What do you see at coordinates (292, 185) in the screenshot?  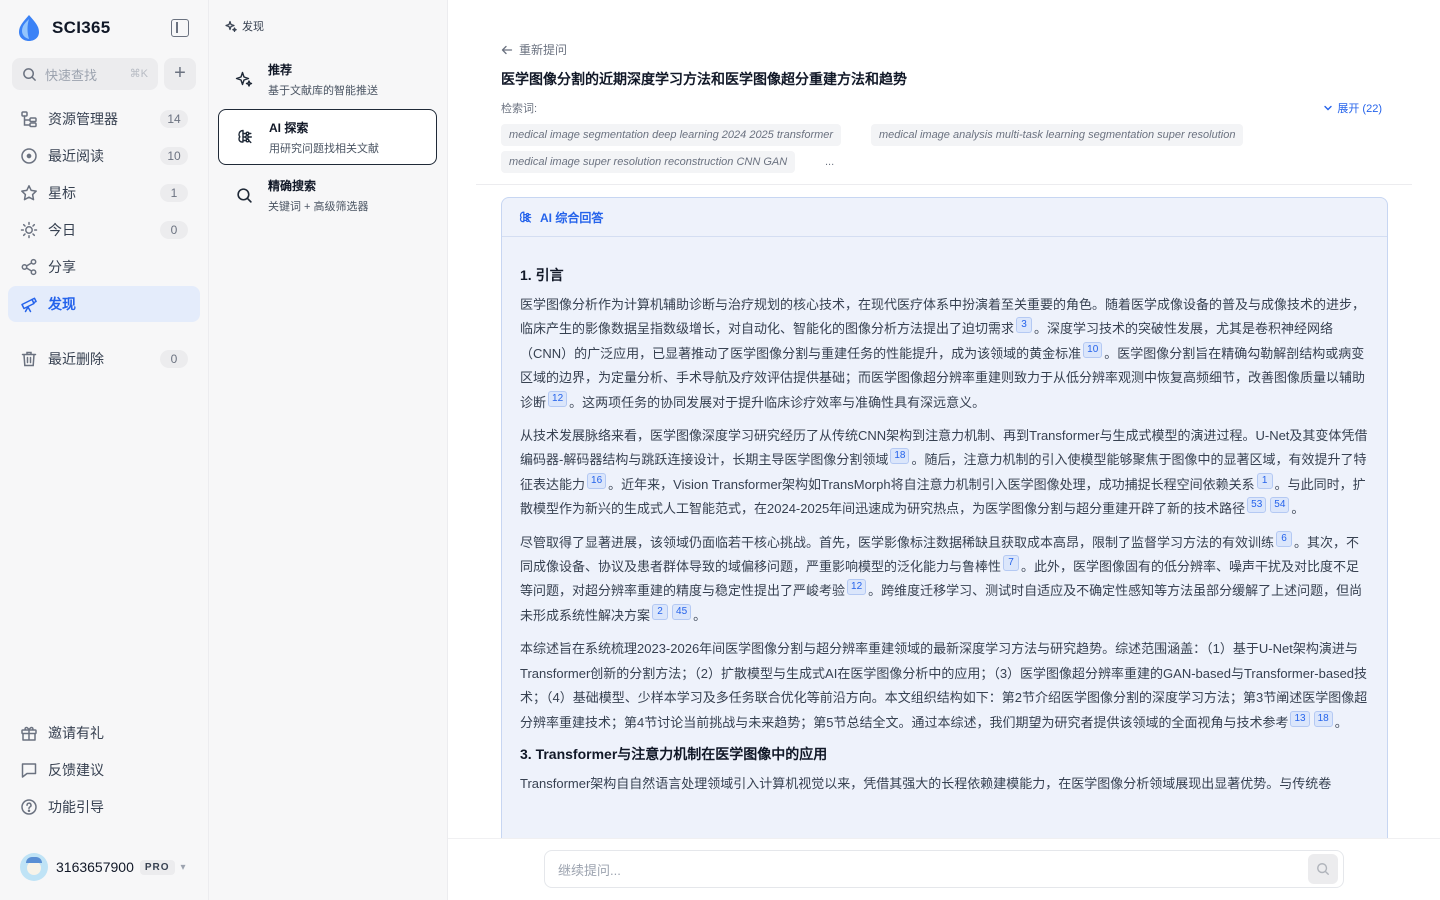 I see `mode-name: 精确搜索` at bounding box center [292, 185].